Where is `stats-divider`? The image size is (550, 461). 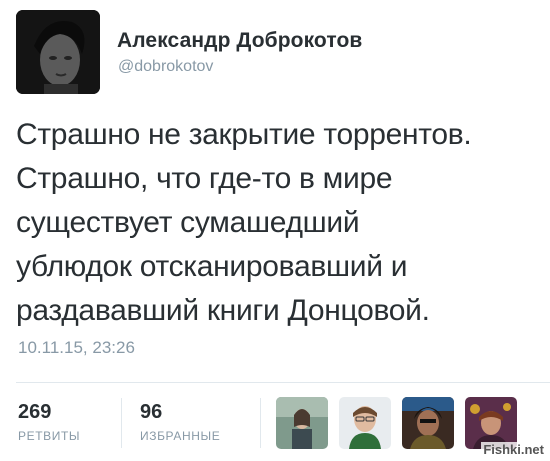 stats-divider is located at coordinates (283, 382).